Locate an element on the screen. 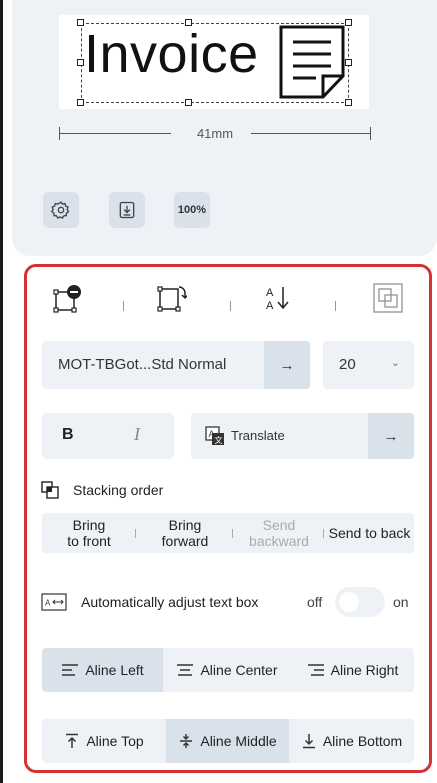  width-ruler: 41mm is located at coordinates (215, 134).